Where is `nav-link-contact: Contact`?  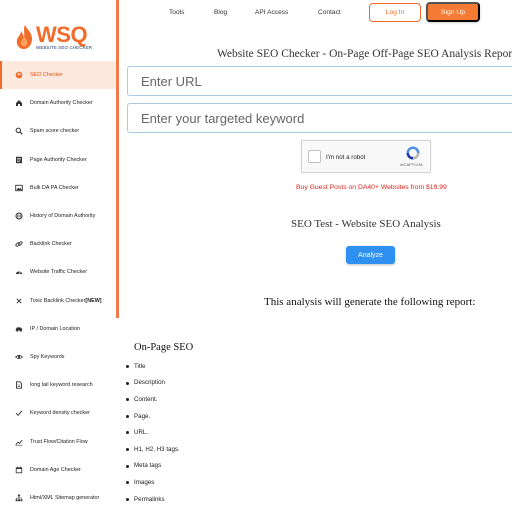 nav-link-contact: Contact is located at coordinates (329, 12).